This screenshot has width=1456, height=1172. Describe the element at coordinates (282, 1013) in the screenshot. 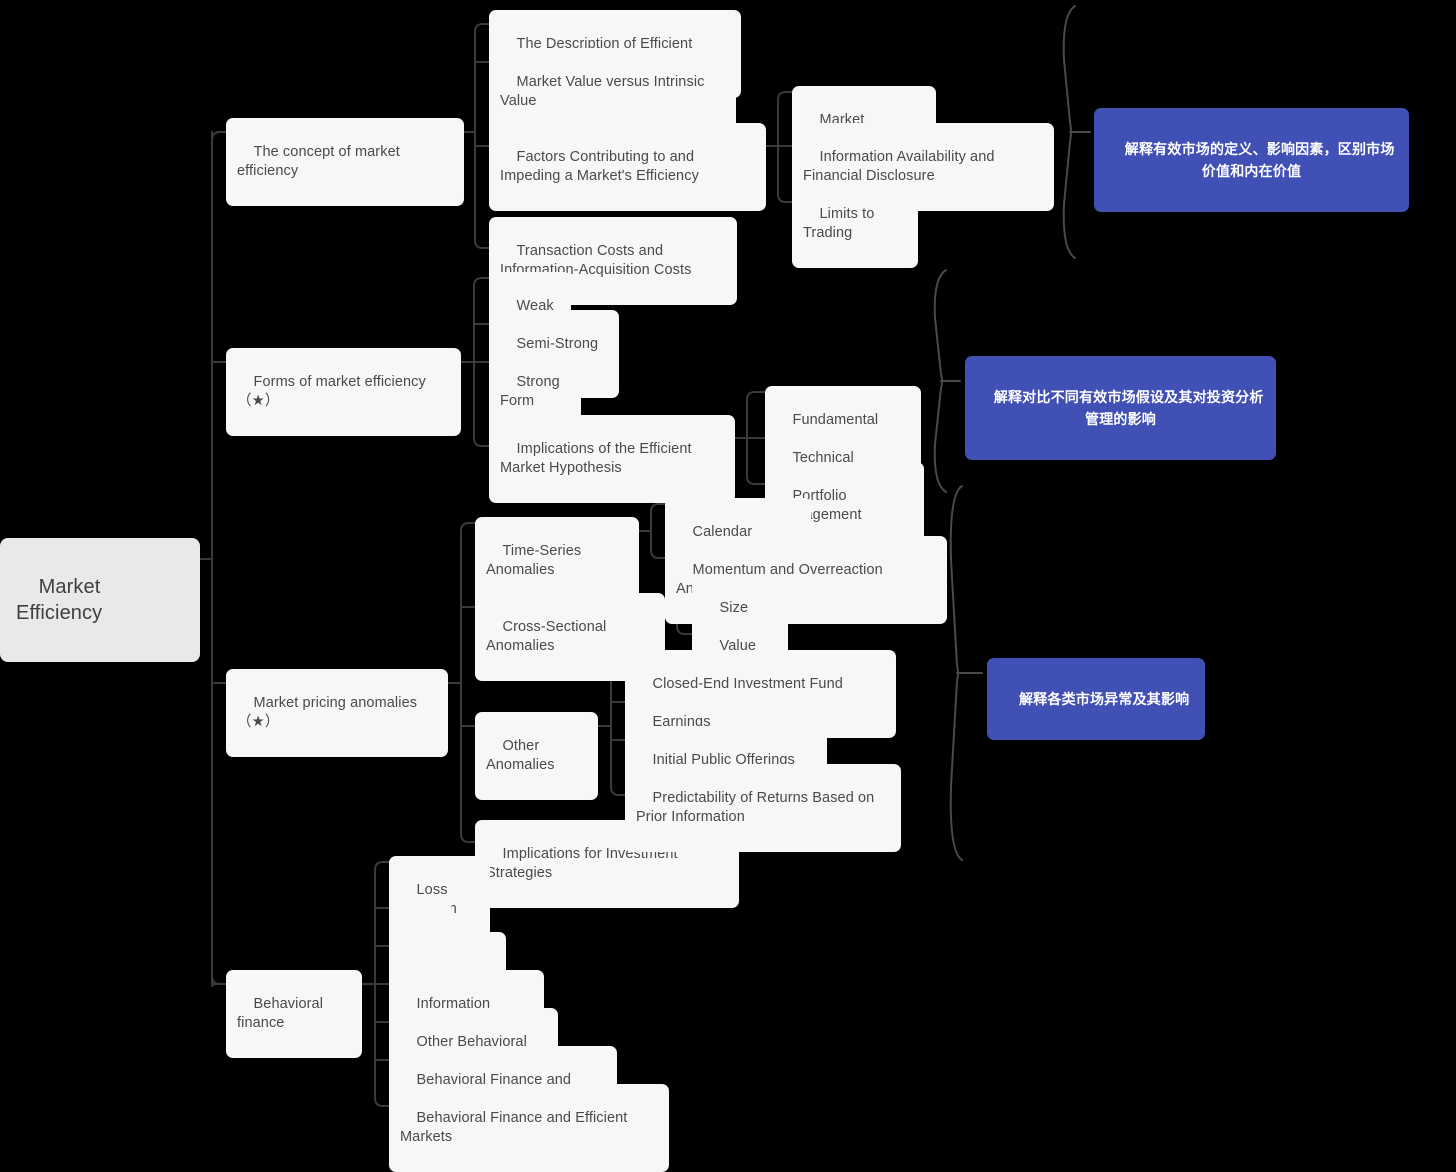

I see `branch-node-label: Behavioral finance` at that location.